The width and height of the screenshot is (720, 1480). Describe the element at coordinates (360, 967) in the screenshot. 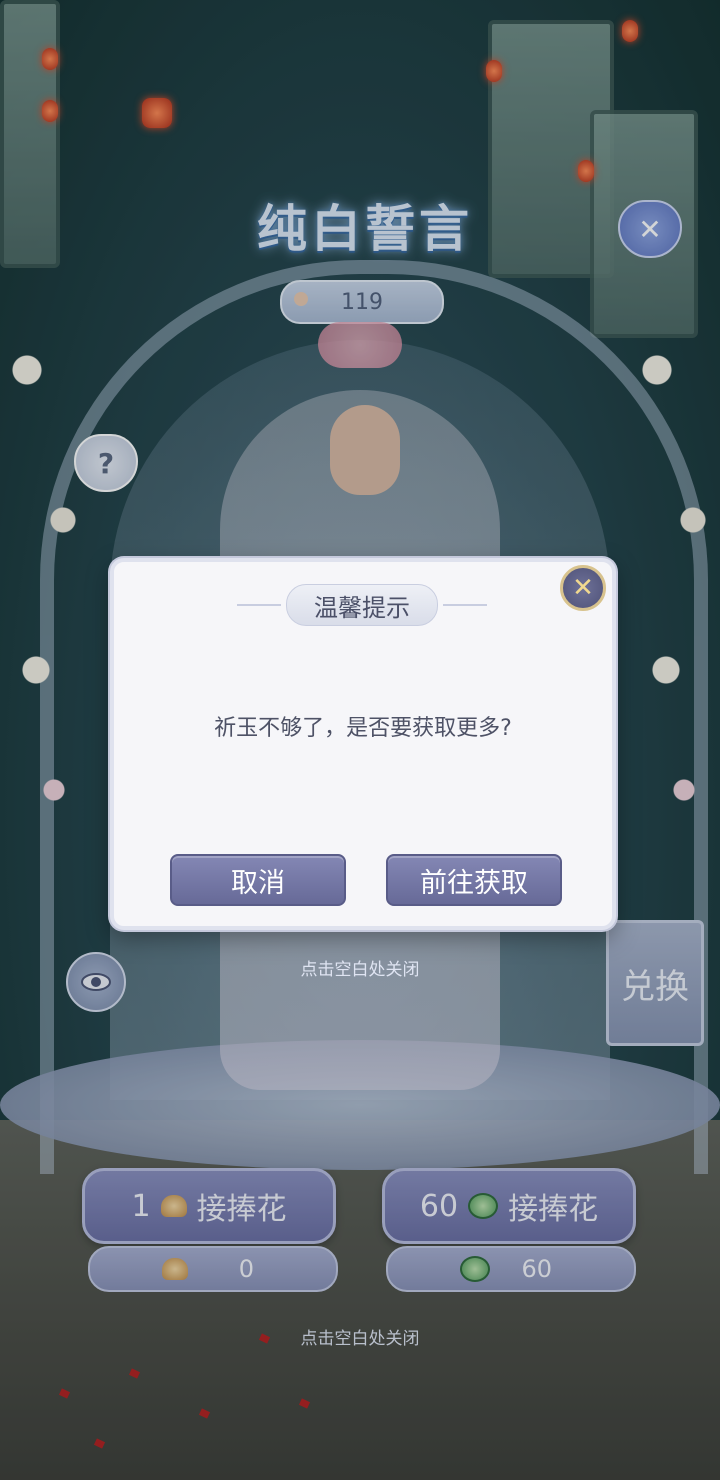

I see `tap-blank-to-close-hint: 点击空白处关闭` at that location.